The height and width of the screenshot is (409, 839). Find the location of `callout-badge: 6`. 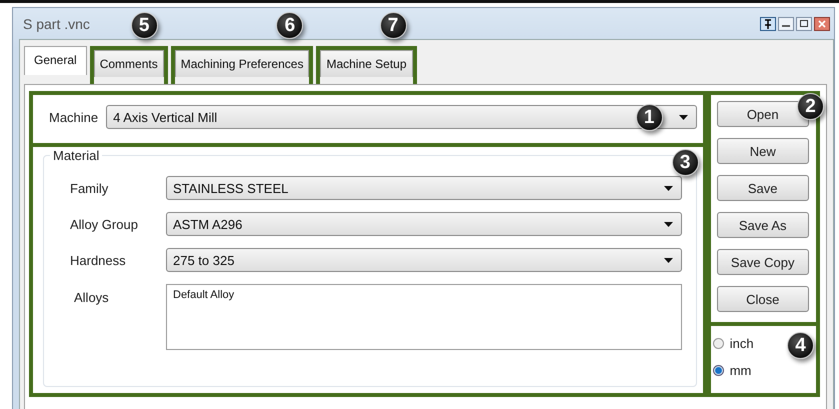

callout-badge: 6 is located at coordinates (290, 25).